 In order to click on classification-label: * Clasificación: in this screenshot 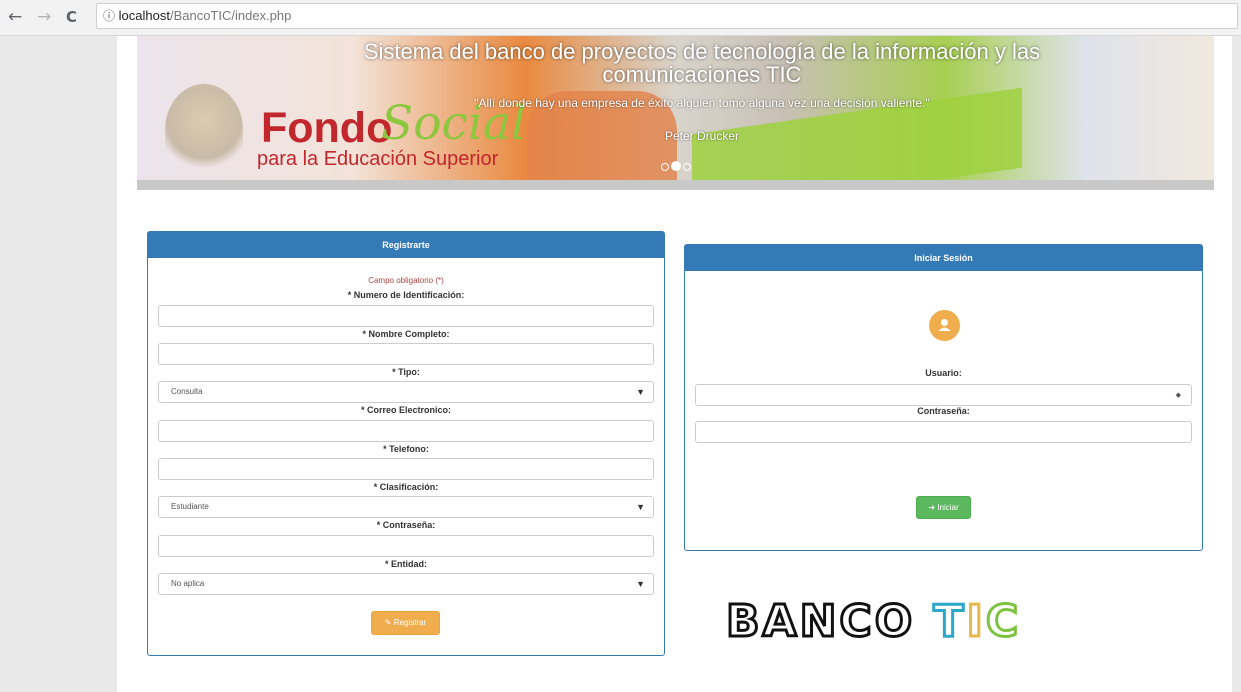, I will do `click(406, 487)`.